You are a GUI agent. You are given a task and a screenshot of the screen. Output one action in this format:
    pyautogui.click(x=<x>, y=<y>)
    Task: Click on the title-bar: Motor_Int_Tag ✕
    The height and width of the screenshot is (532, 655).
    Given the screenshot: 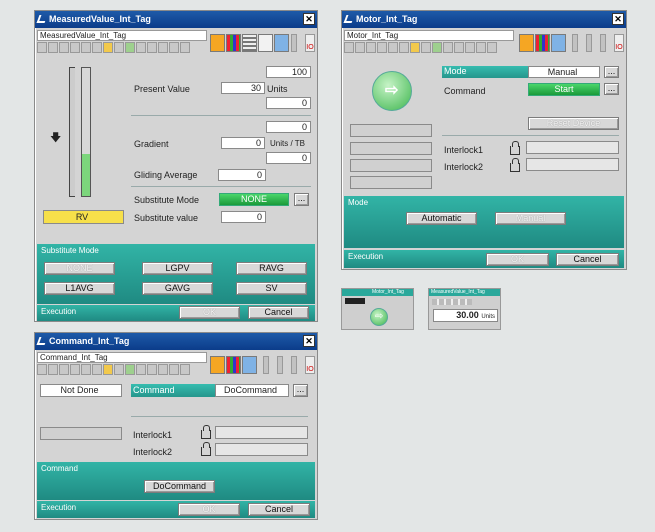 What is the action you would take?
    pyautogui.click(x=484, y=19)
    